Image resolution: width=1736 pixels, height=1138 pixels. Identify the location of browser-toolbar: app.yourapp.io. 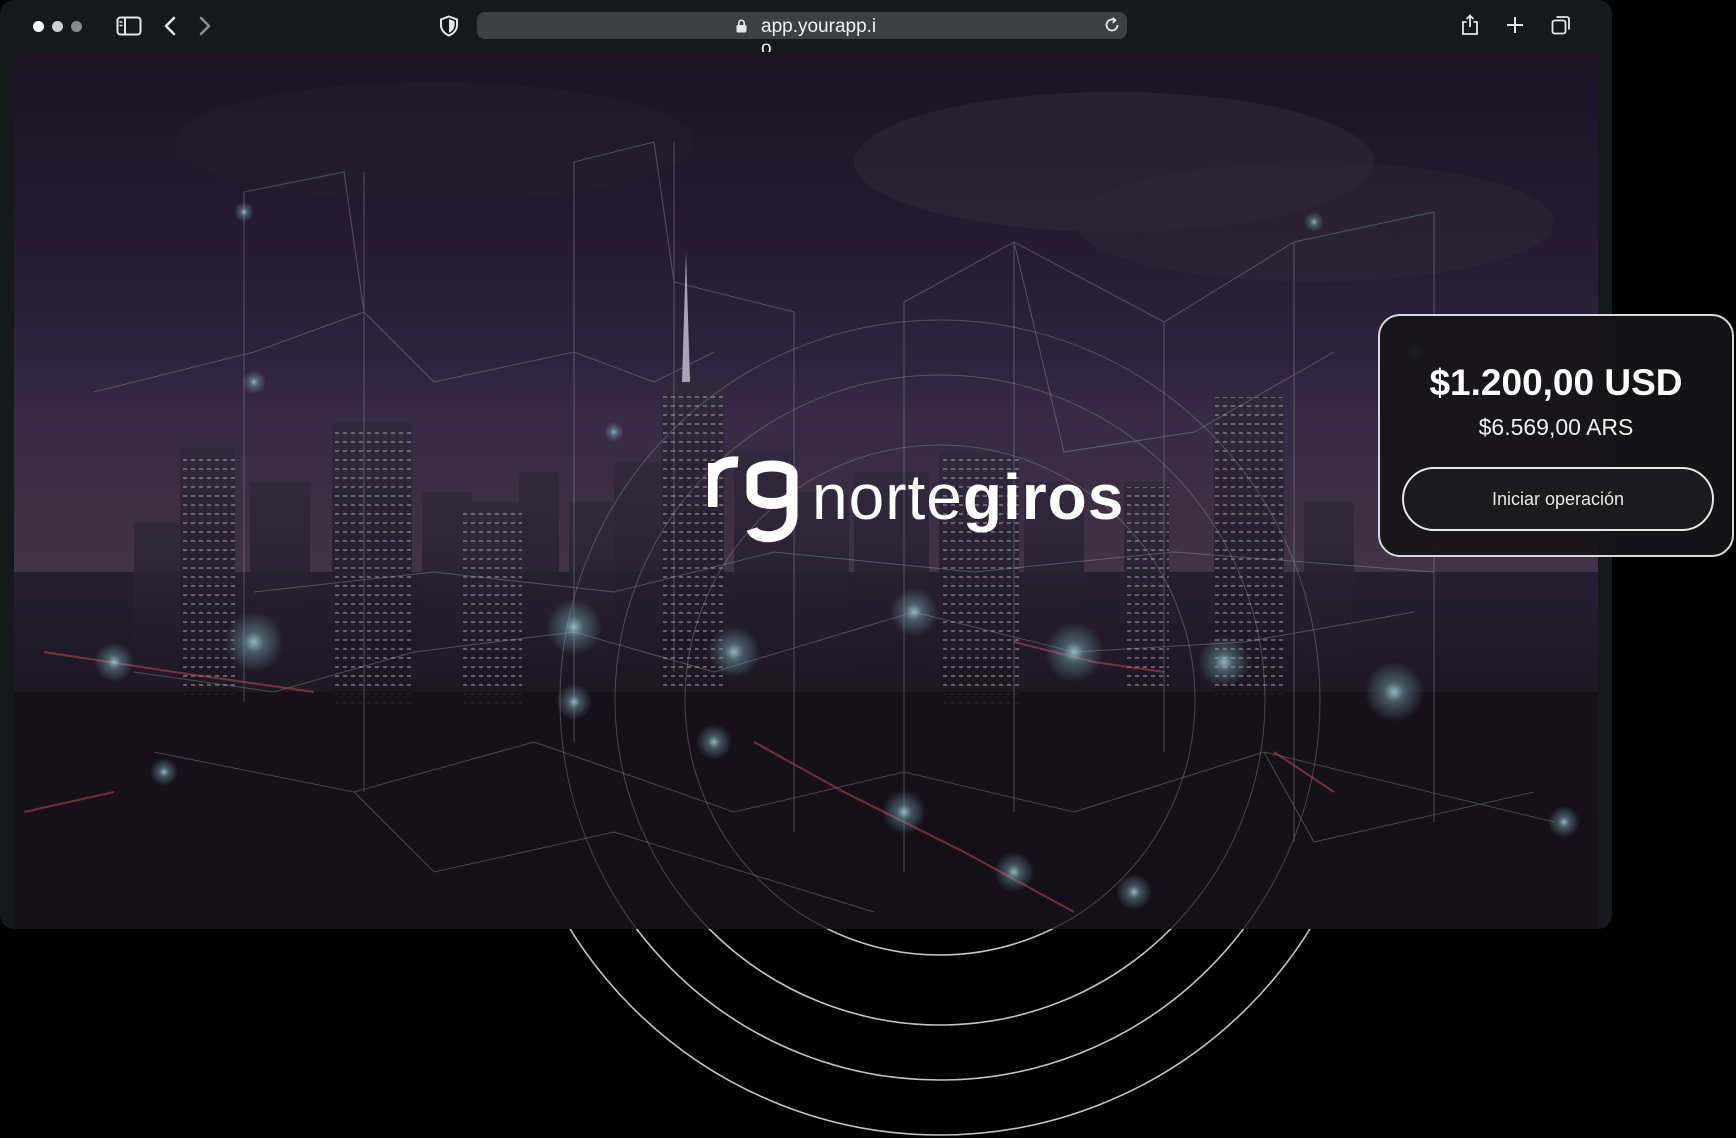
(806, 29).